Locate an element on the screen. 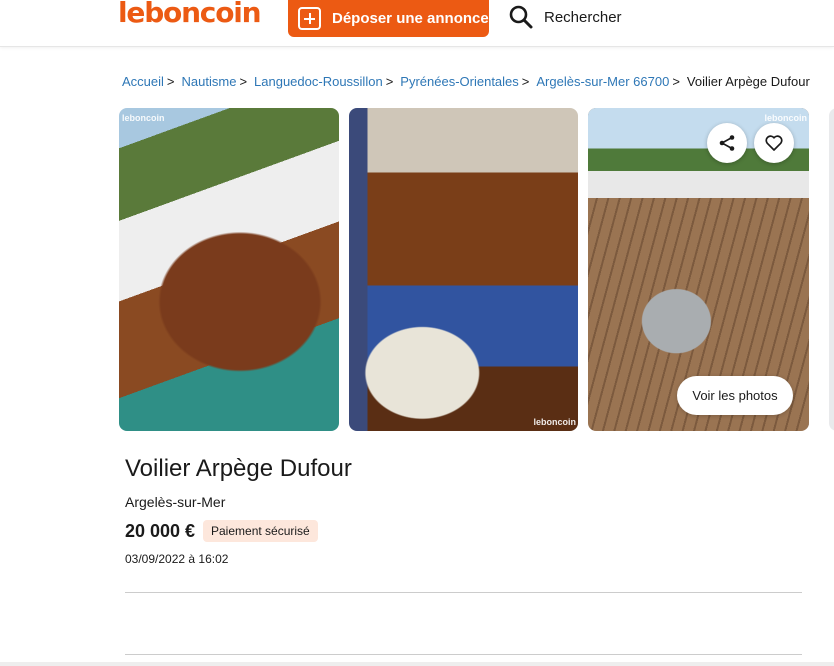 The height and width of the screenshot is (666, 834). search-button: Rechercher is located at coordinates (565, 17).